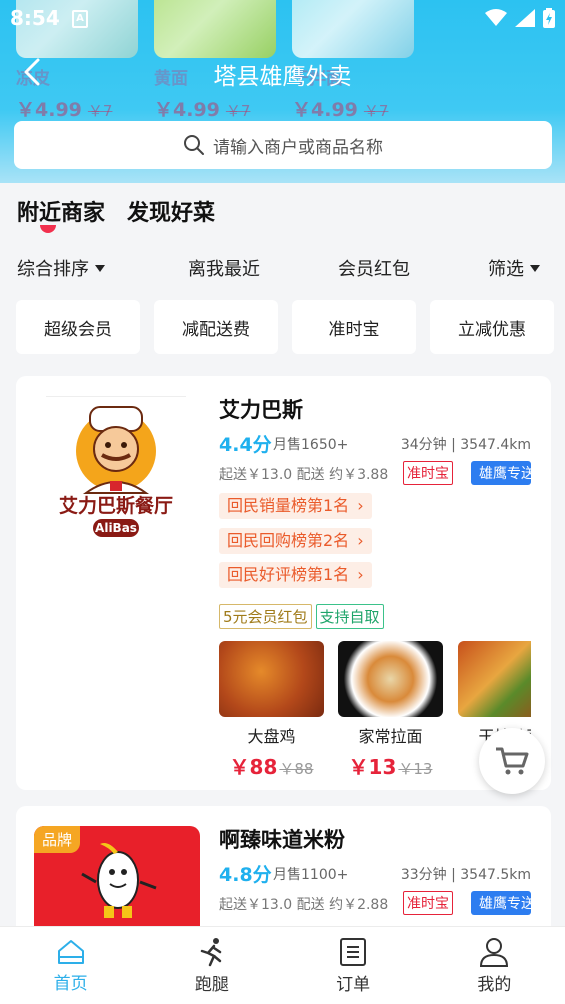 The height and width of the screenshot is (1004, 565). I want to click on shop-name: 艾力巴斯, so click(261, 410).